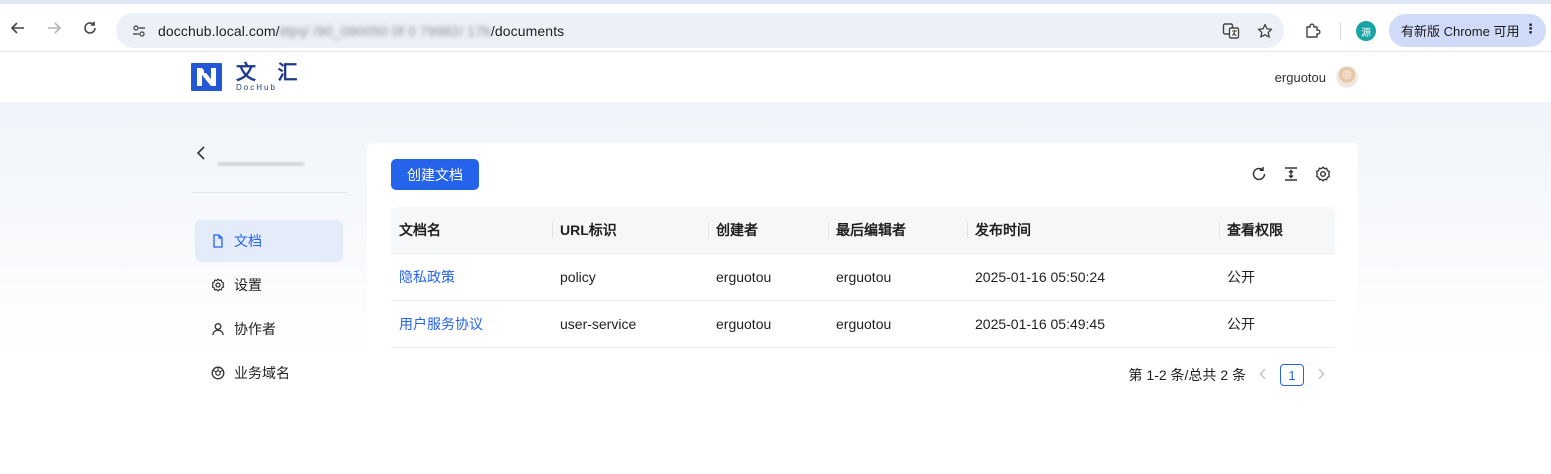  I want to click on published-time-cell: 2025-01-16 05:50:24, so click(1093, 277).